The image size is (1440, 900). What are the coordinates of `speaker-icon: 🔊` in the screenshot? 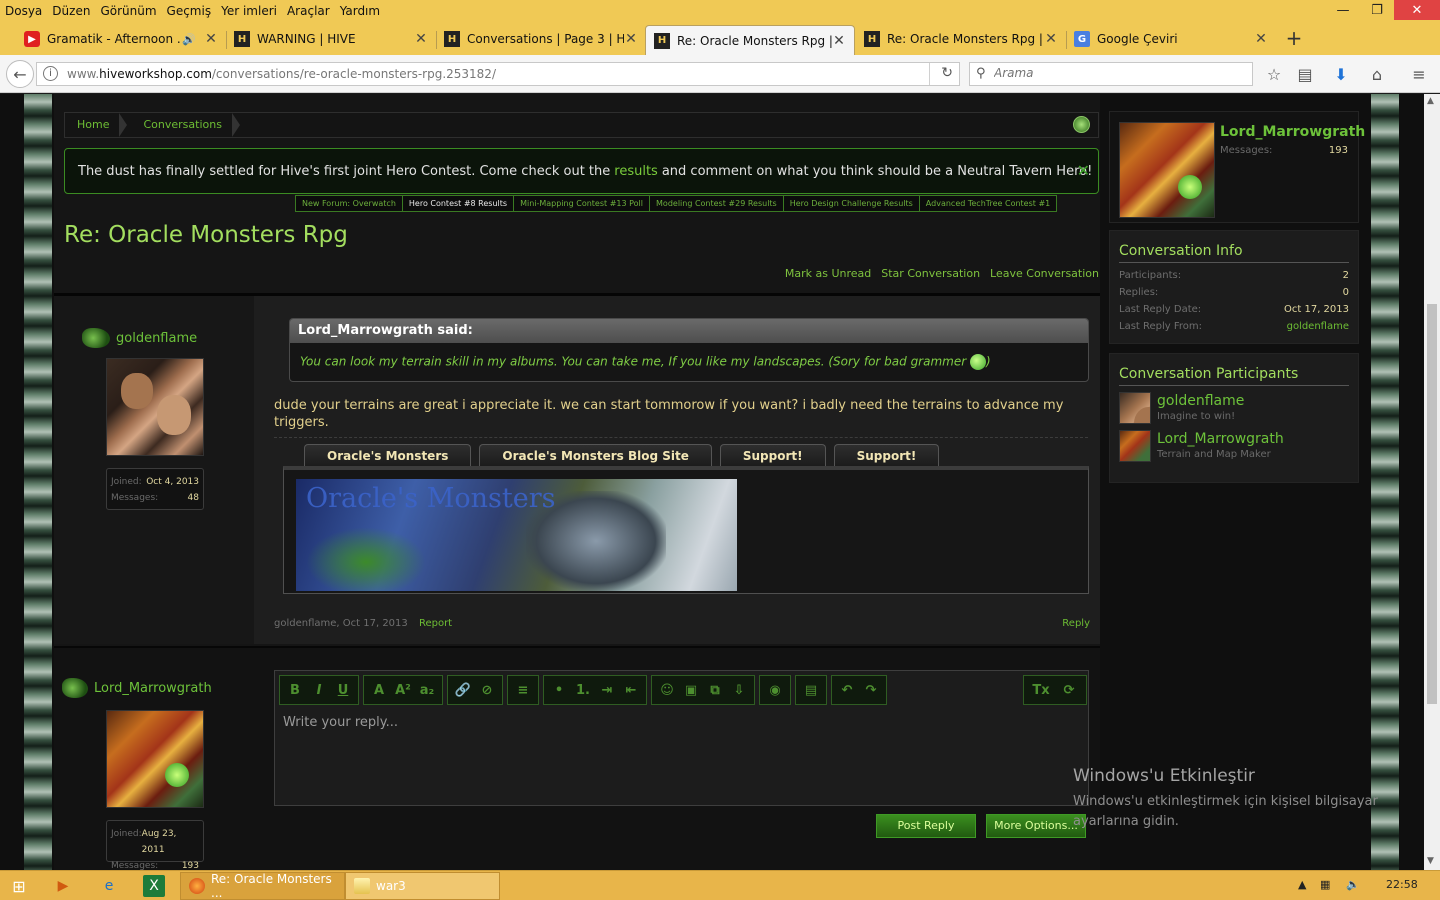 It's located at (189, 39).